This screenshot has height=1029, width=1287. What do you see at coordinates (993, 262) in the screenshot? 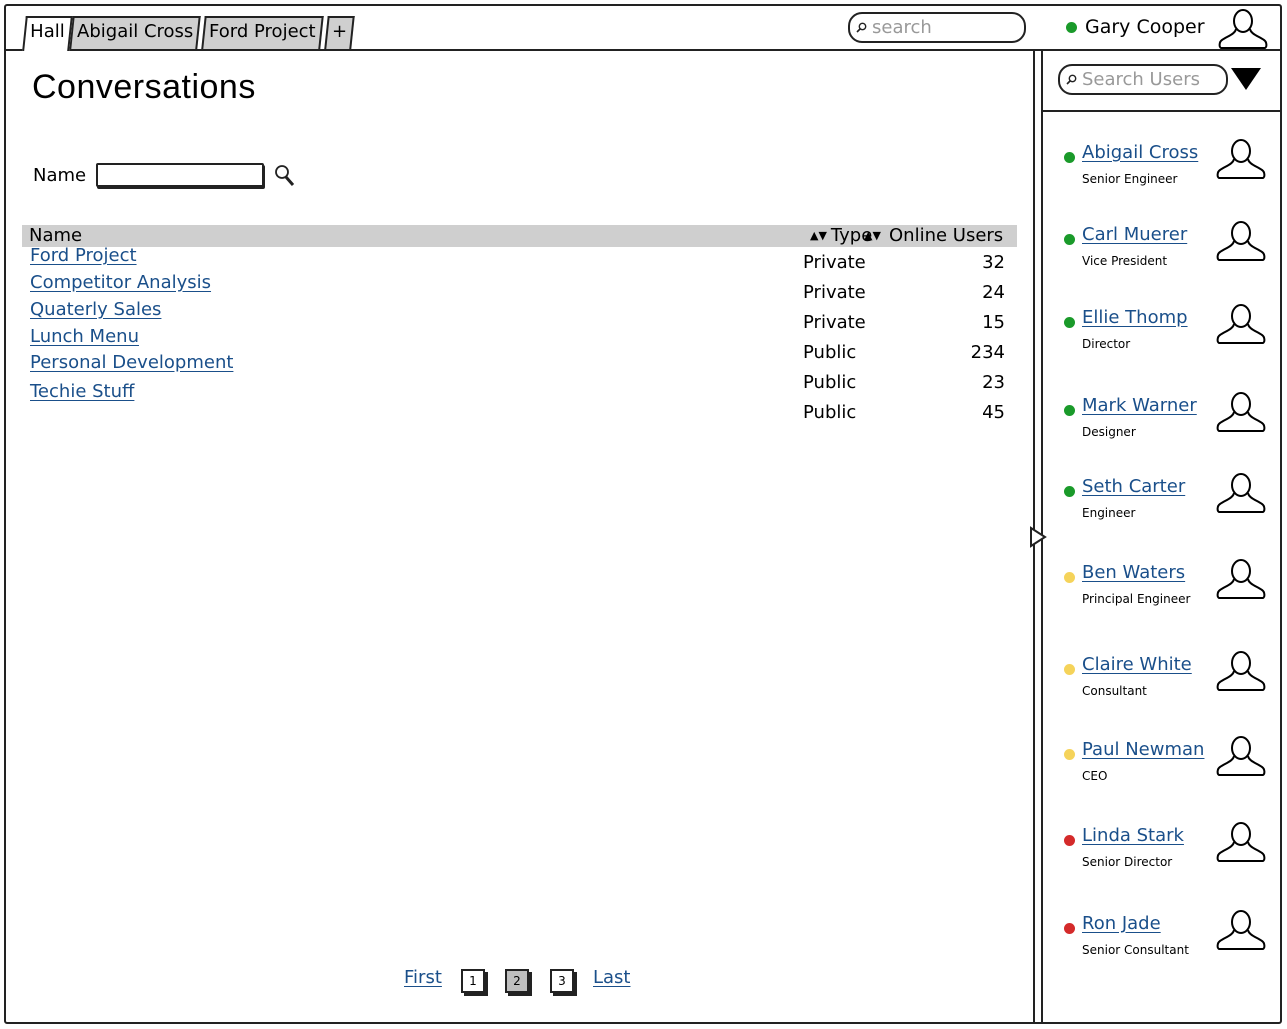
I see `conversation-online-count: 32` at bounding box center [993, 262].